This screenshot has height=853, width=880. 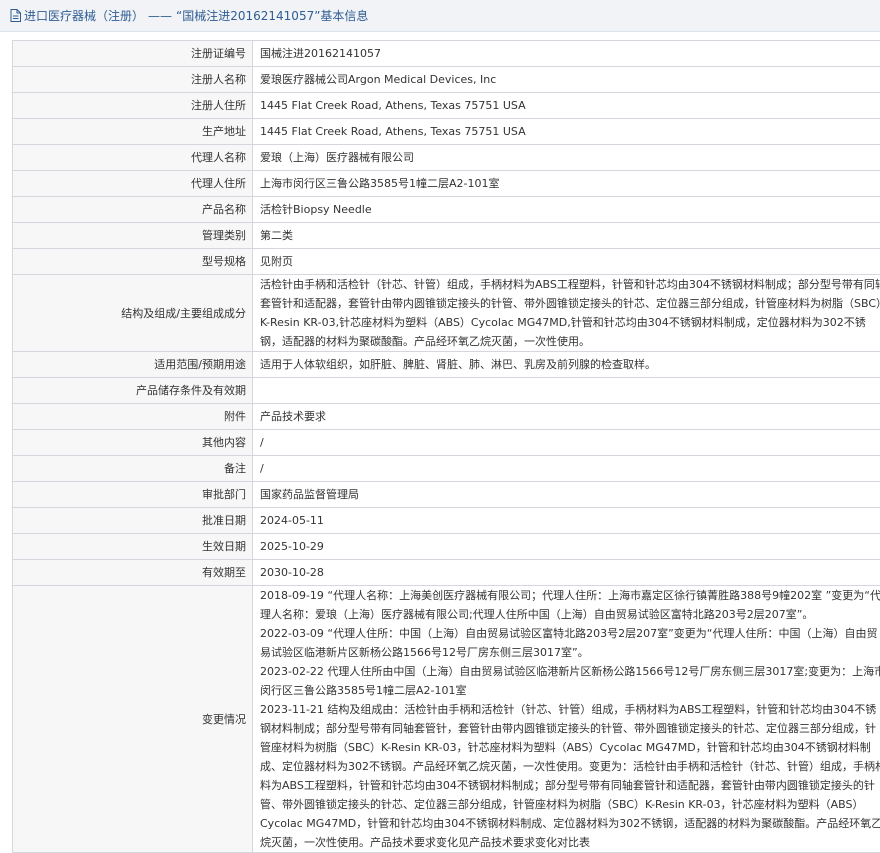 I want to click on label-approval-date: 批准日期, so click(x=133, y=521).